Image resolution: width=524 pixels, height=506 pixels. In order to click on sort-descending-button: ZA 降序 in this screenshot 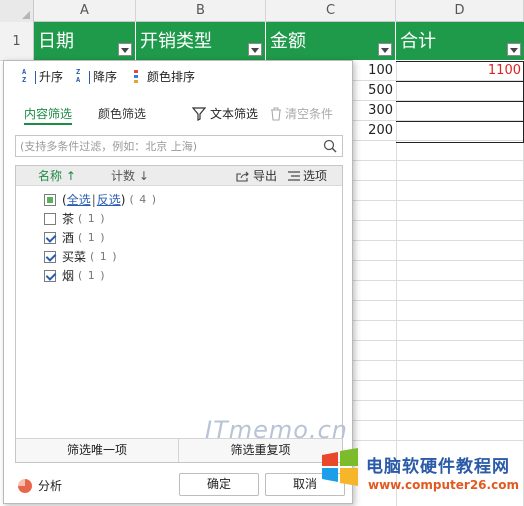, I will do `click(96, 77)`.